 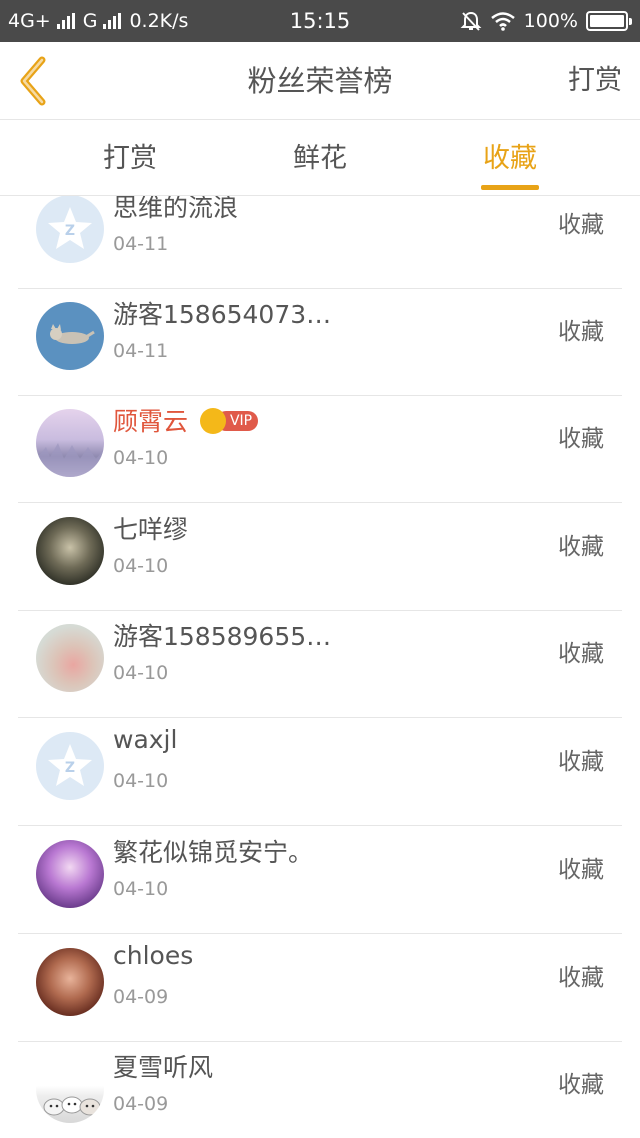 What do you see at coordinates (320, 772) in the screenshot?
I see `list-item: Z waxjl 04-10 收藏` at bounding box center [320, 772].